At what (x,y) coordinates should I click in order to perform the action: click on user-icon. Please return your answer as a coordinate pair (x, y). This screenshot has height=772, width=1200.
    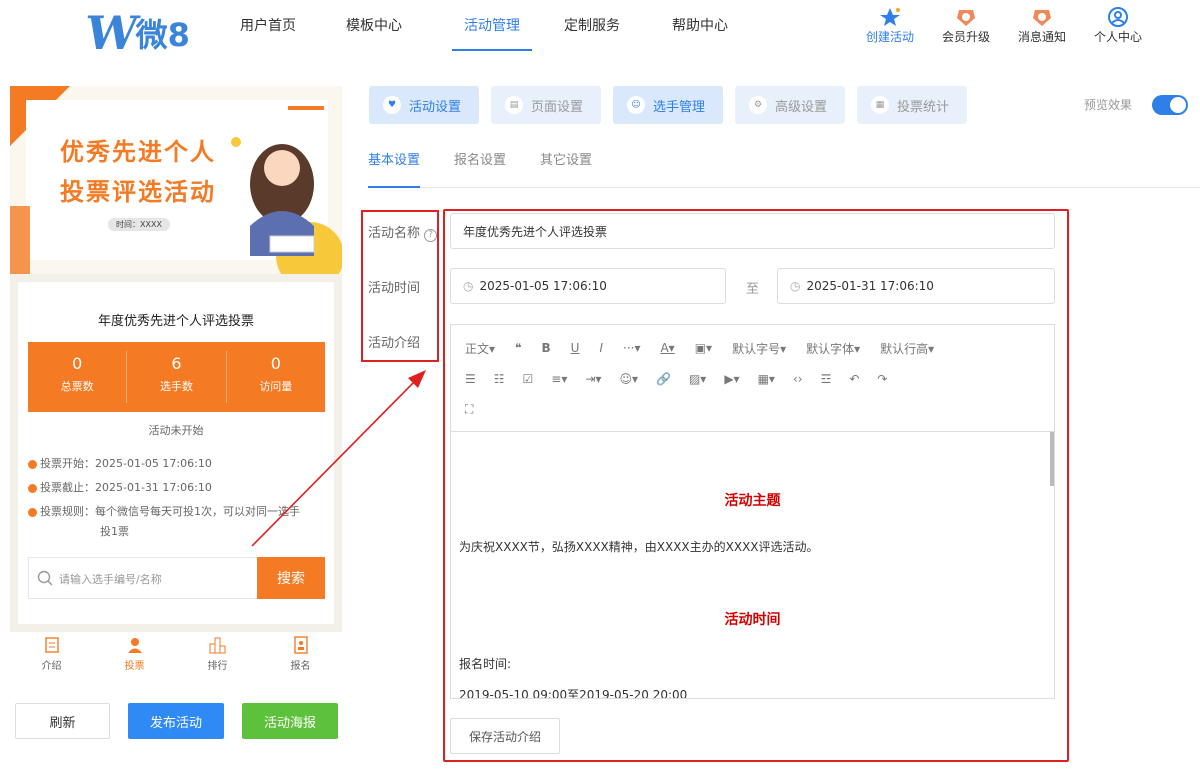
    Looking at the image, I should click on (1118, 17).